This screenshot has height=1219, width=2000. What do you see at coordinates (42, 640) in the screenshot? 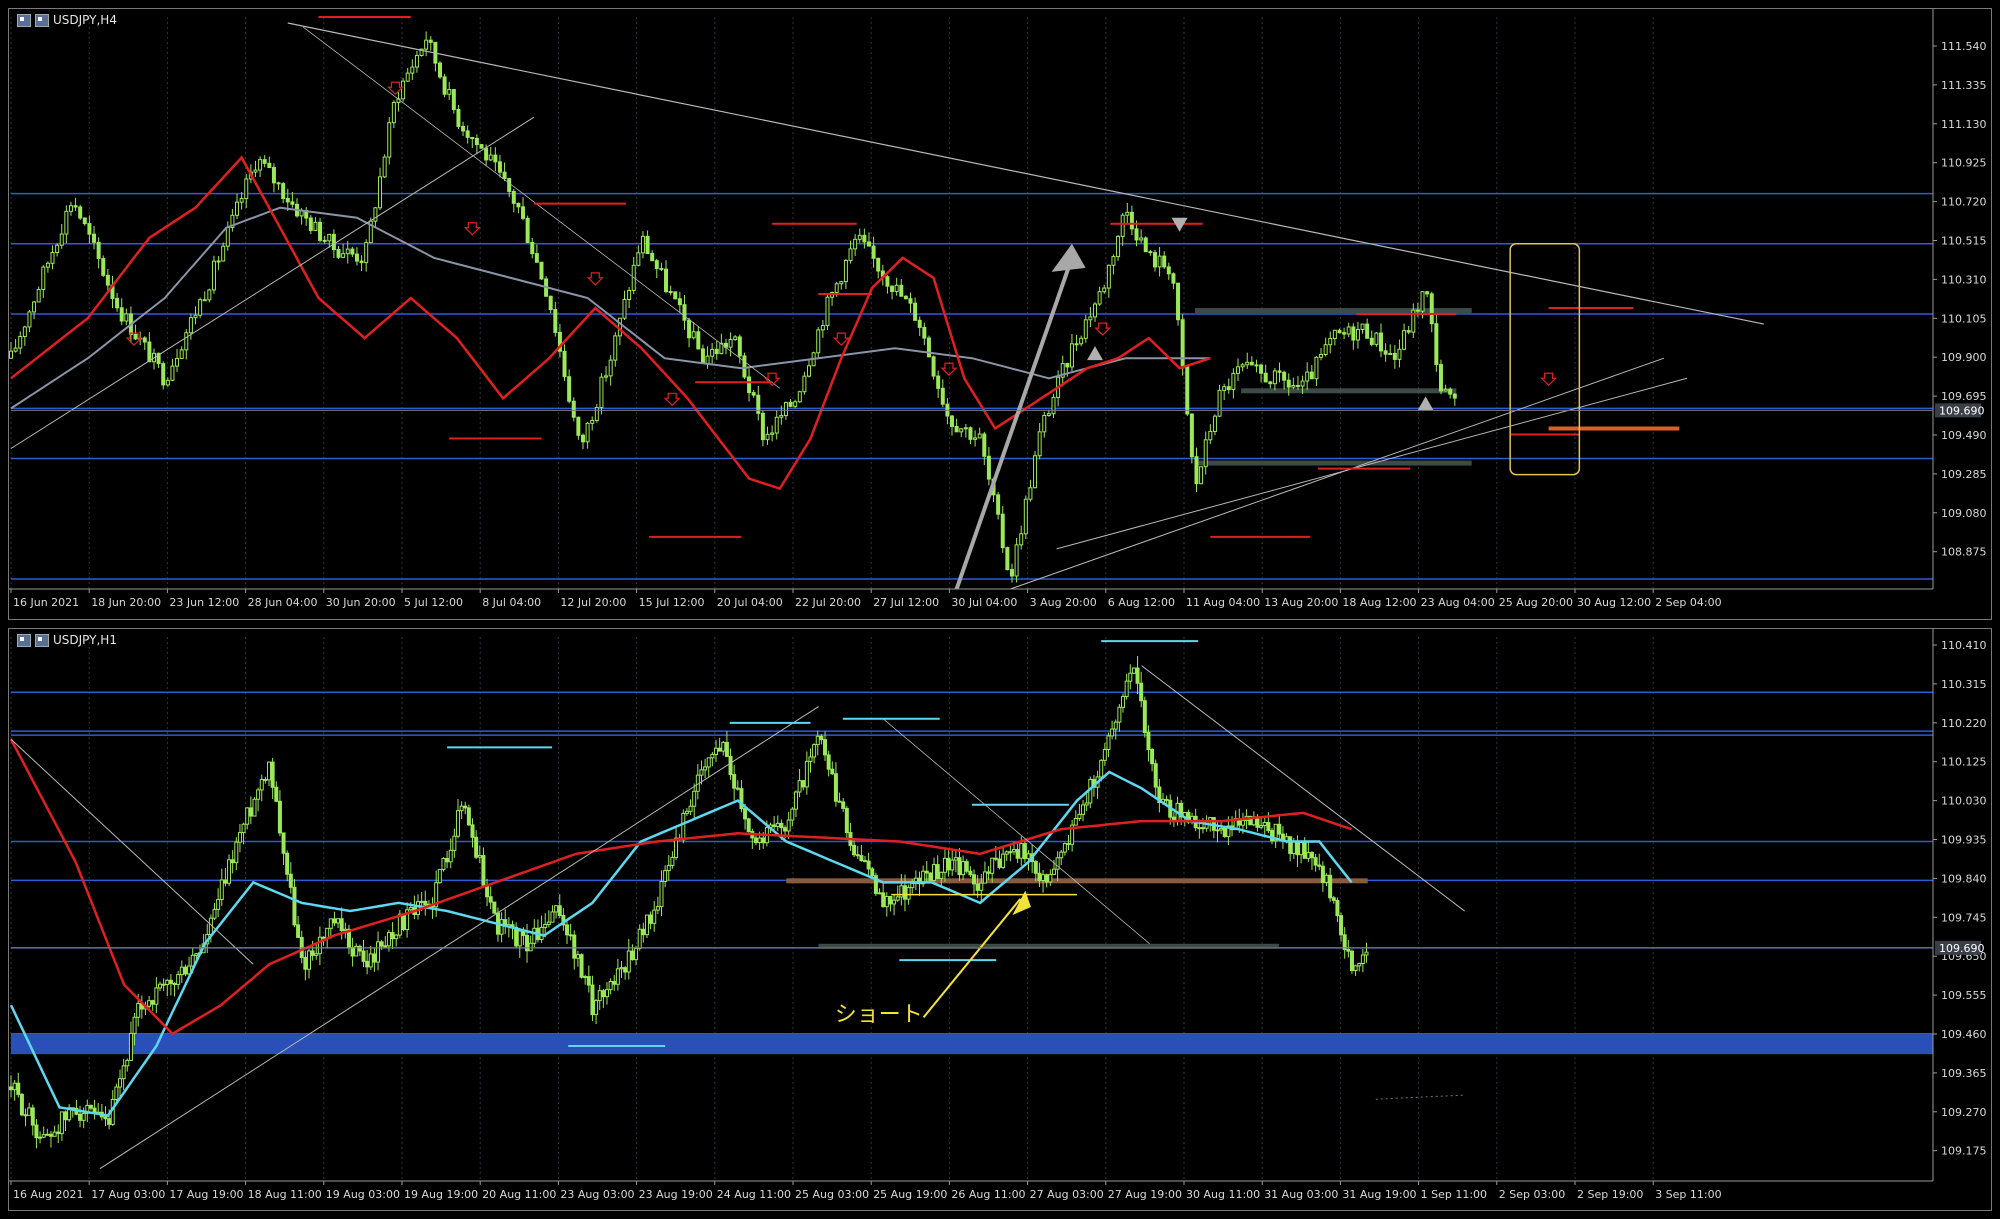
I see `chart-icon` at bounding box center [42, 640].